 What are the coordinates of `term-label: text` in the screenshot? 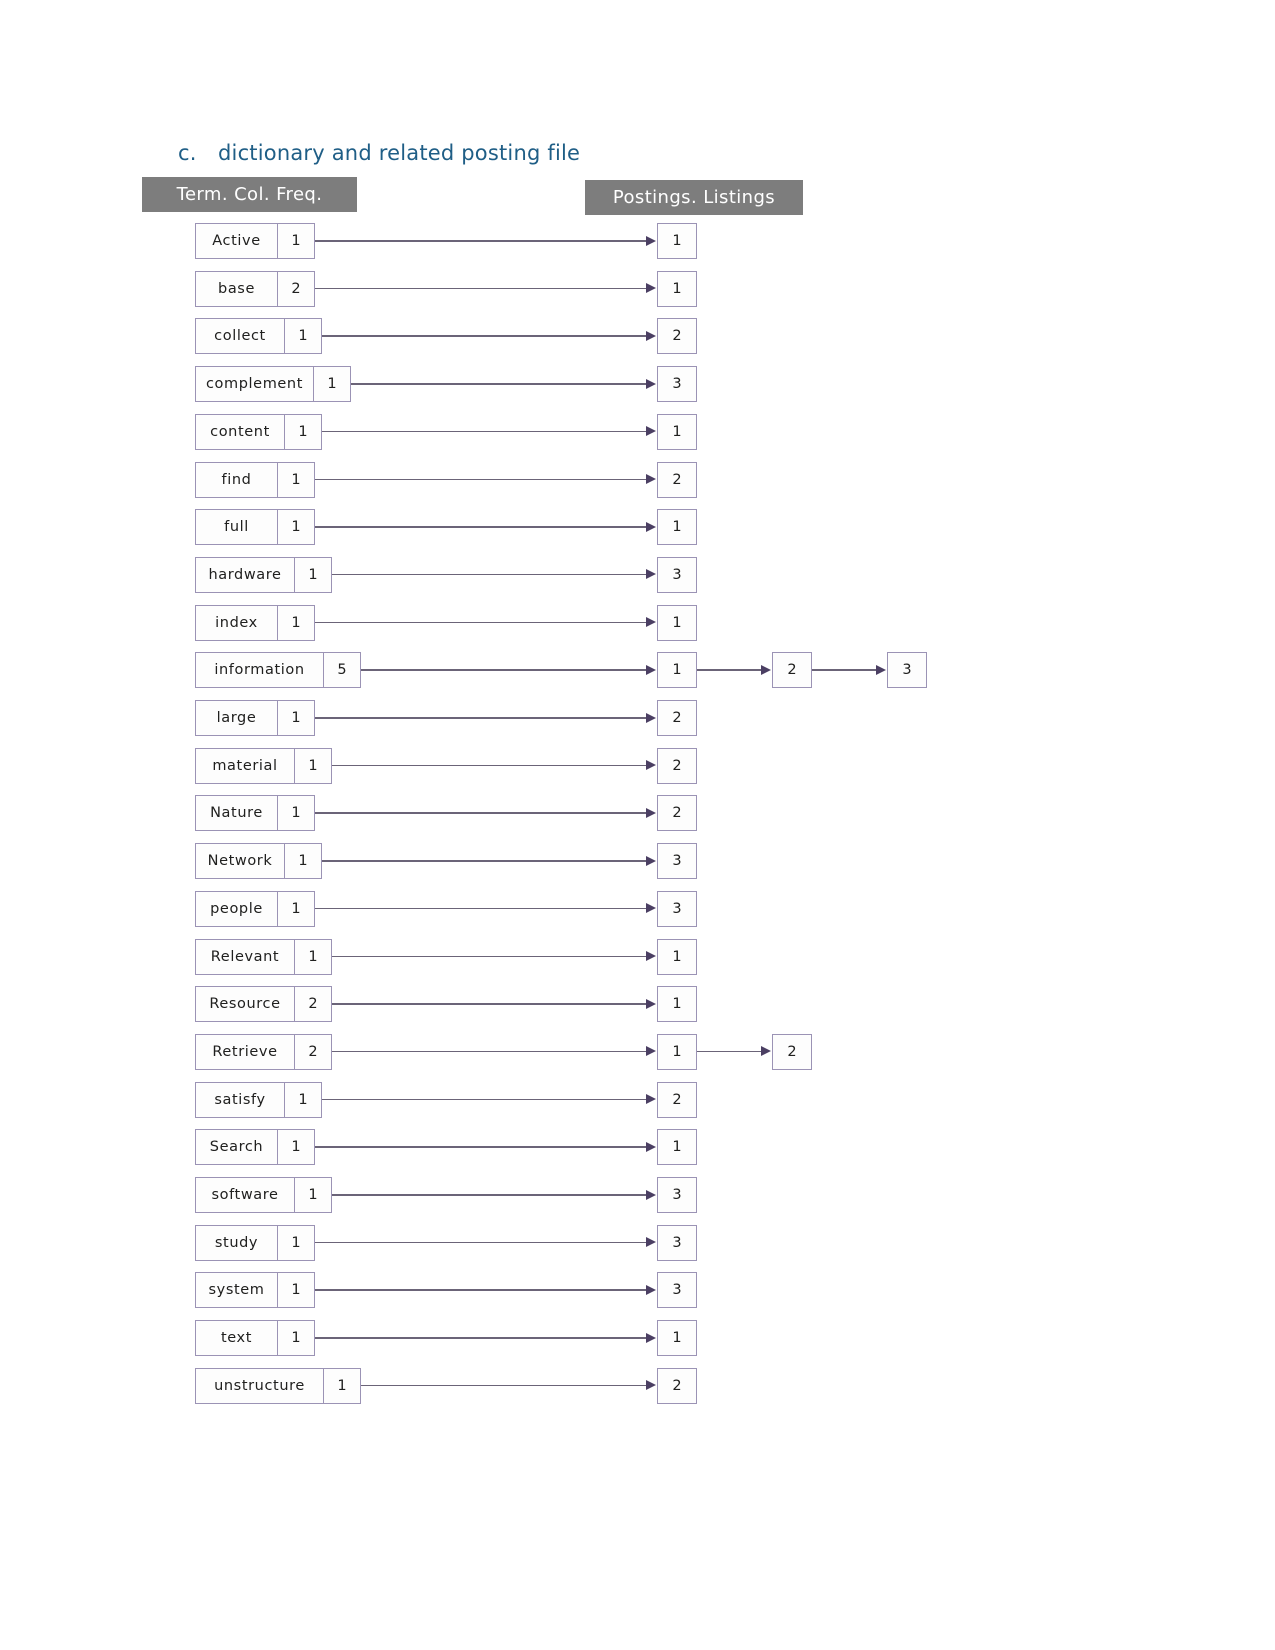 It's located at (237, 1338).